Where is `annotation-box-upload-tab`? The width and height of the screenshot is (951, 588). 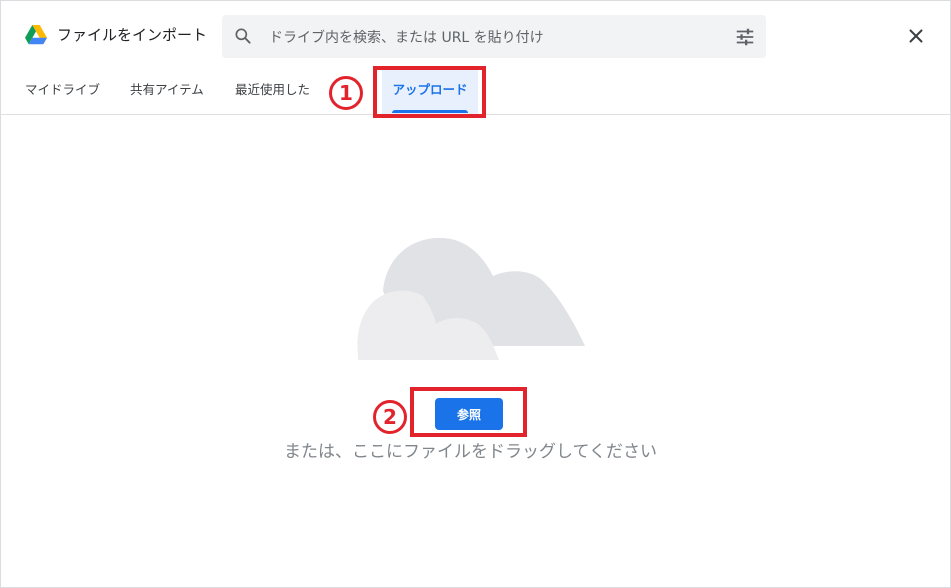
annotation-box-upload-tab is located at coordinates (429, 92).